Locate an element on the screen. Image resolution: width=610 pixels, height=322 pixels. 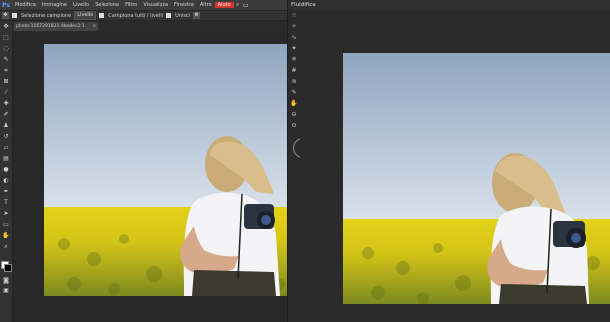
document-tab: photo-1567291821-4be8ec2:1 × is located at coordinates (56, 26).